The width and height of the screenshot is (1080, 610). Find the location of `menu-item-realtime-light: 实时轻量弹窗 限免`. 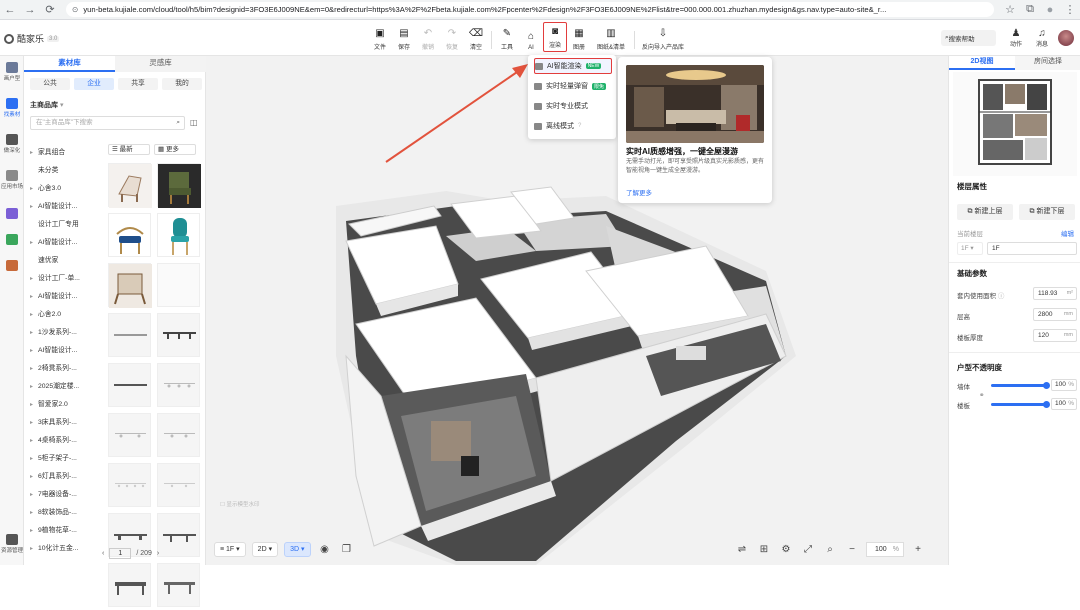

menu-item-realtime-light: 实时轻量弹窗 限免 is located at coordinates (573, 86).